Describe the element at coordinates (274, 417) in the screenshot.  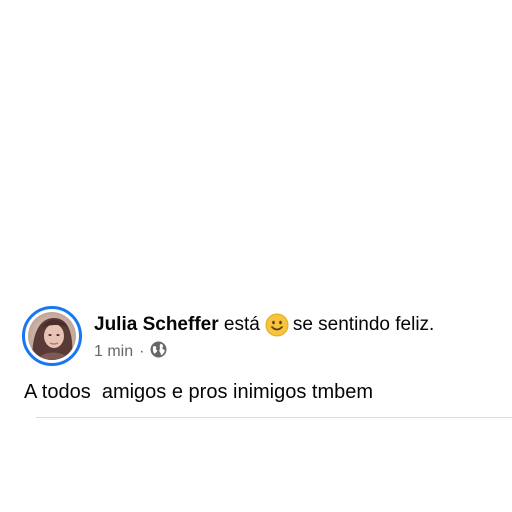
I see `post-divider` at that location.